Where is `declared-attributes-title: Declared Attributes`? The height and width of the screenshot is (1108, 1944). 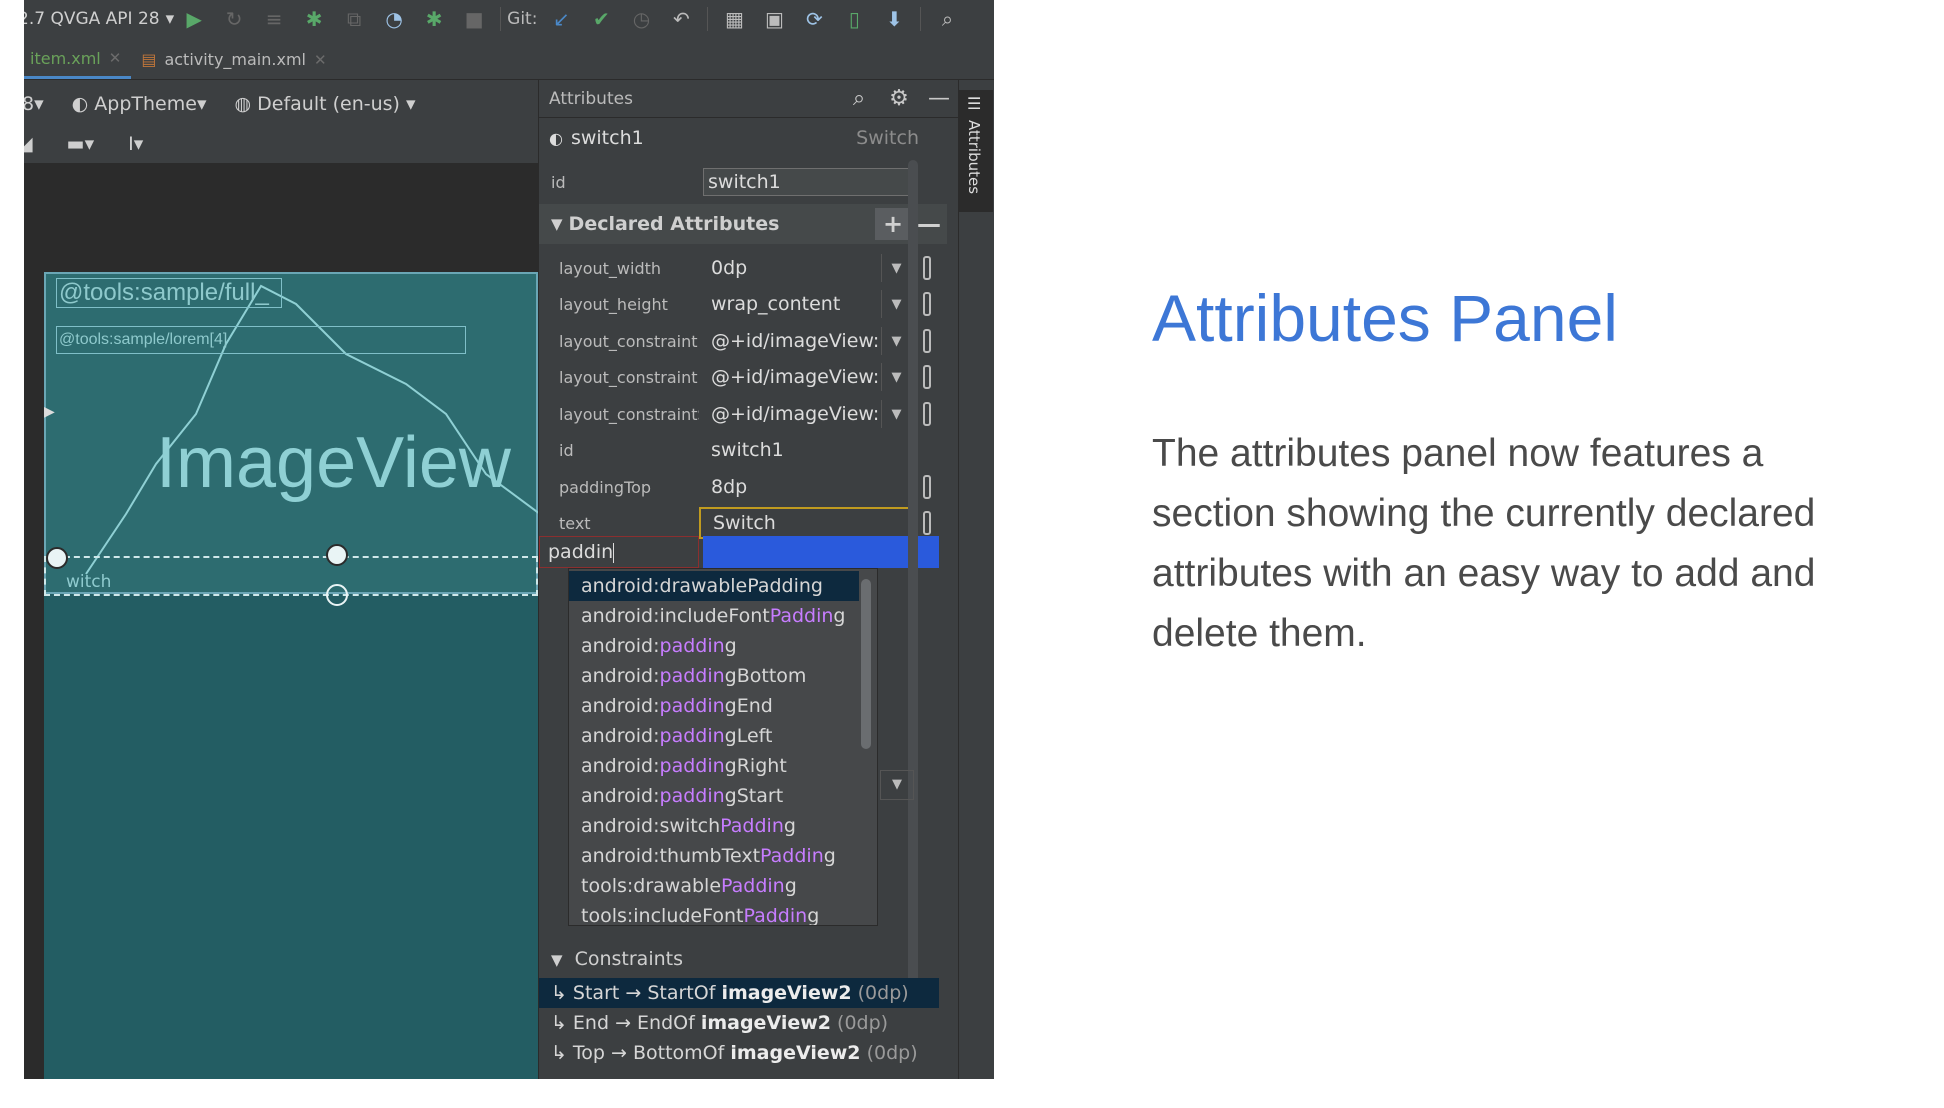
declared-attributes-title: Declared Attributes is located at coordinates (674, 224).